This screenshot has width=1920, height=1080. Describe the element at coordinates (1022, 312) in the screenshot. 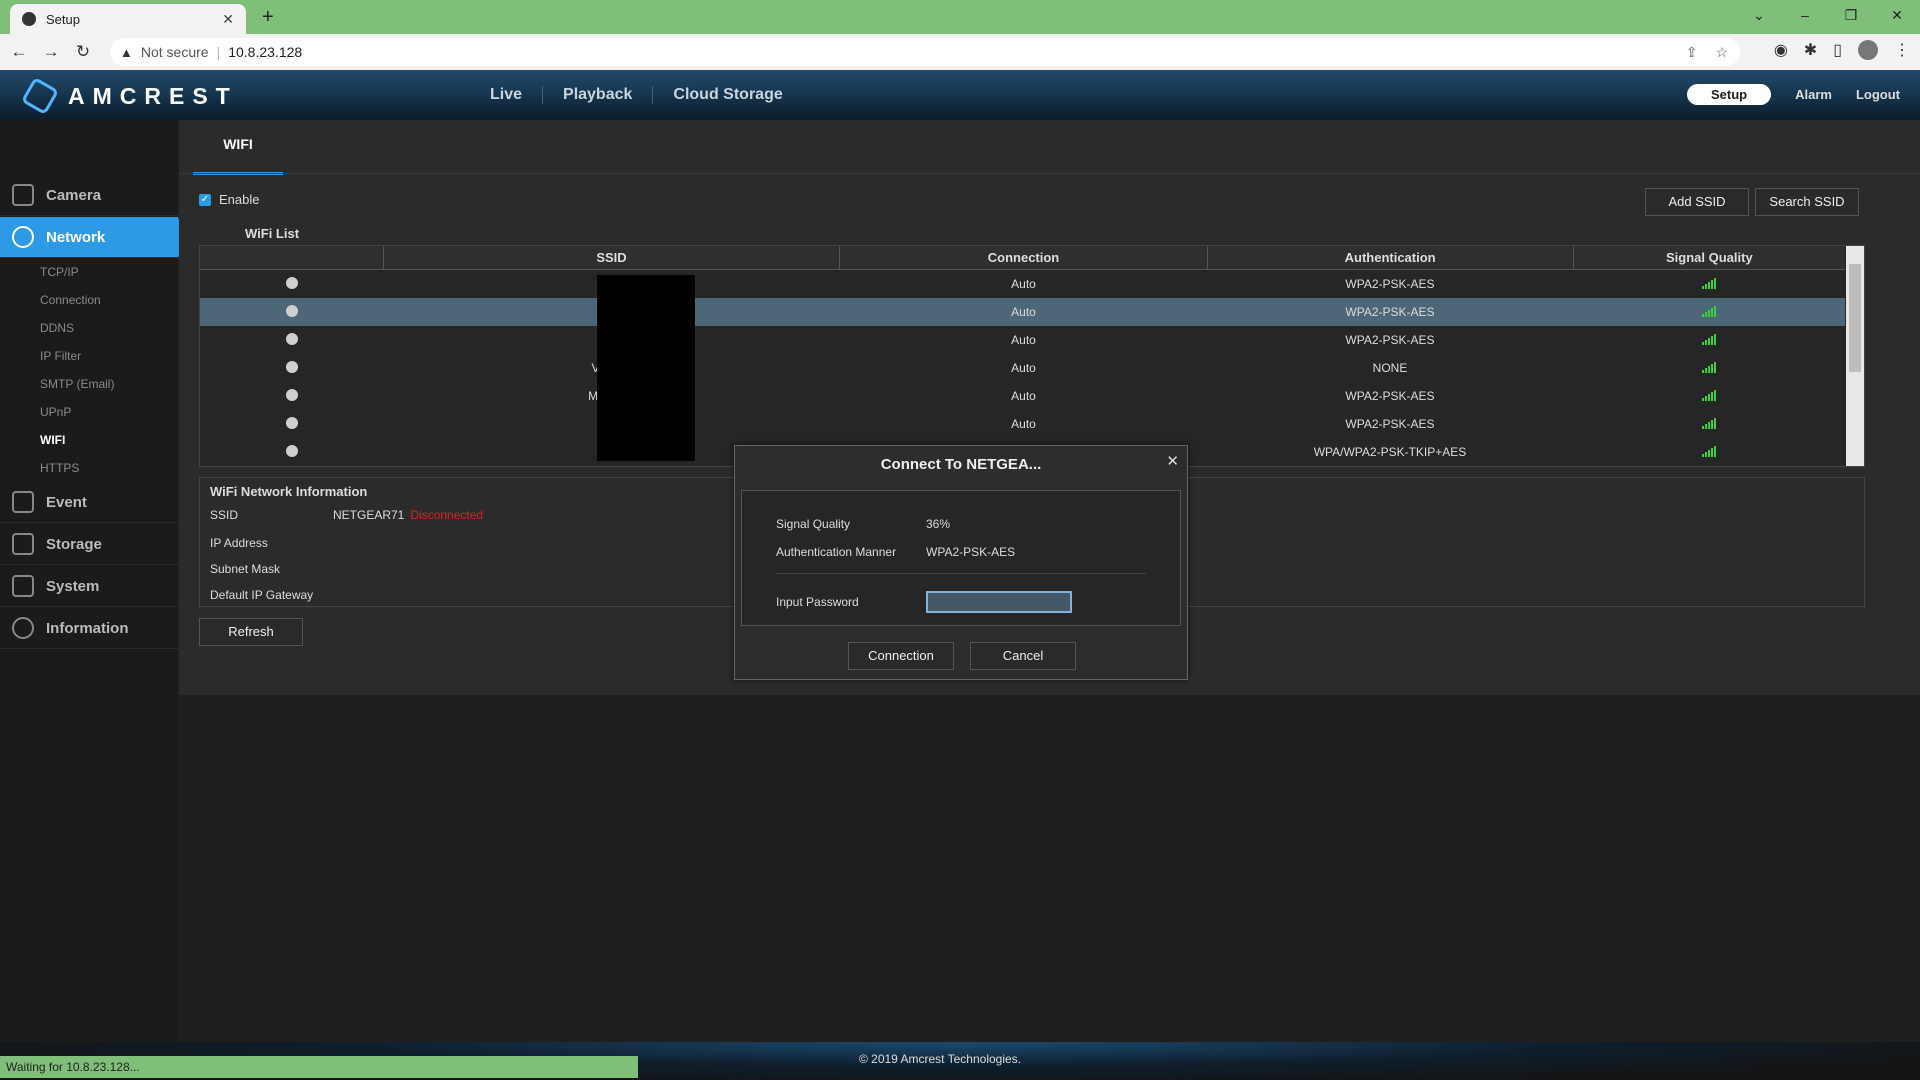

I see `table-row: NETAutoWPA2-PSK-AES` at that location.